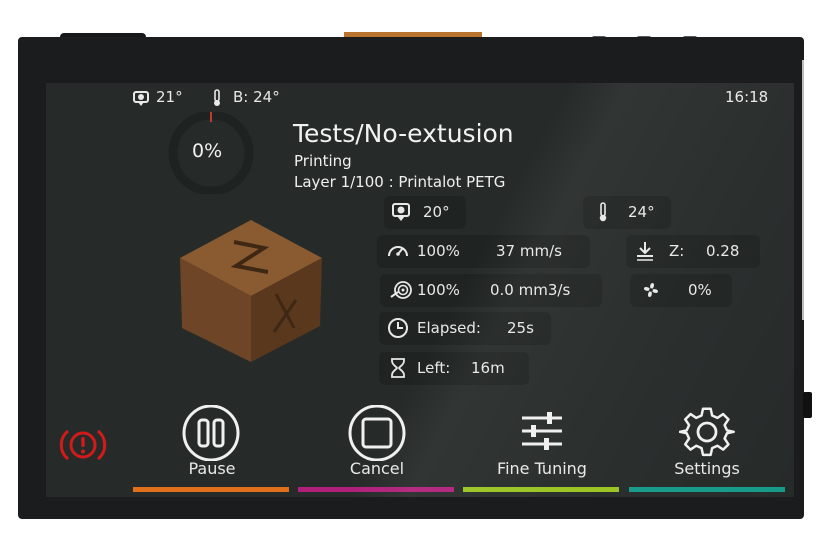 The height and width of the screenshot is (539, 835). Describe the element at coordinates (454, 368) in the screenshot. I see `stat-time-left: Left: 16m` at that location.